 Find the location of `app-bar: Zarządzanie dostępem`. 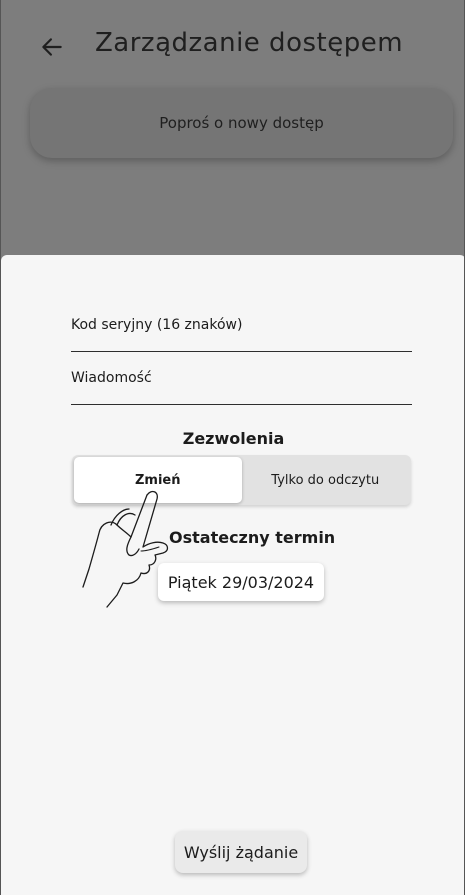

app-bar: Zarządzanie dostępem is located at coordinates (232, 45).